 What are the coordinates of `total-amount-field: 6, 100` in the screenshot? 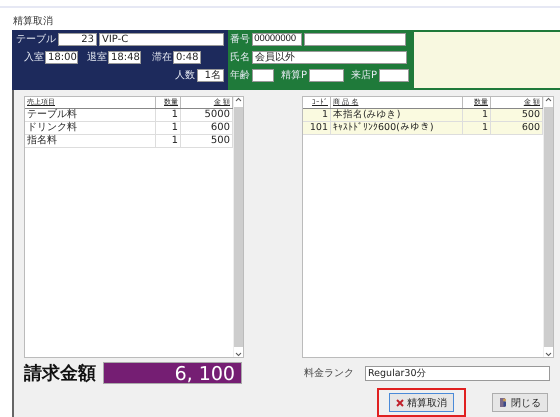 It's located at (172, 373).